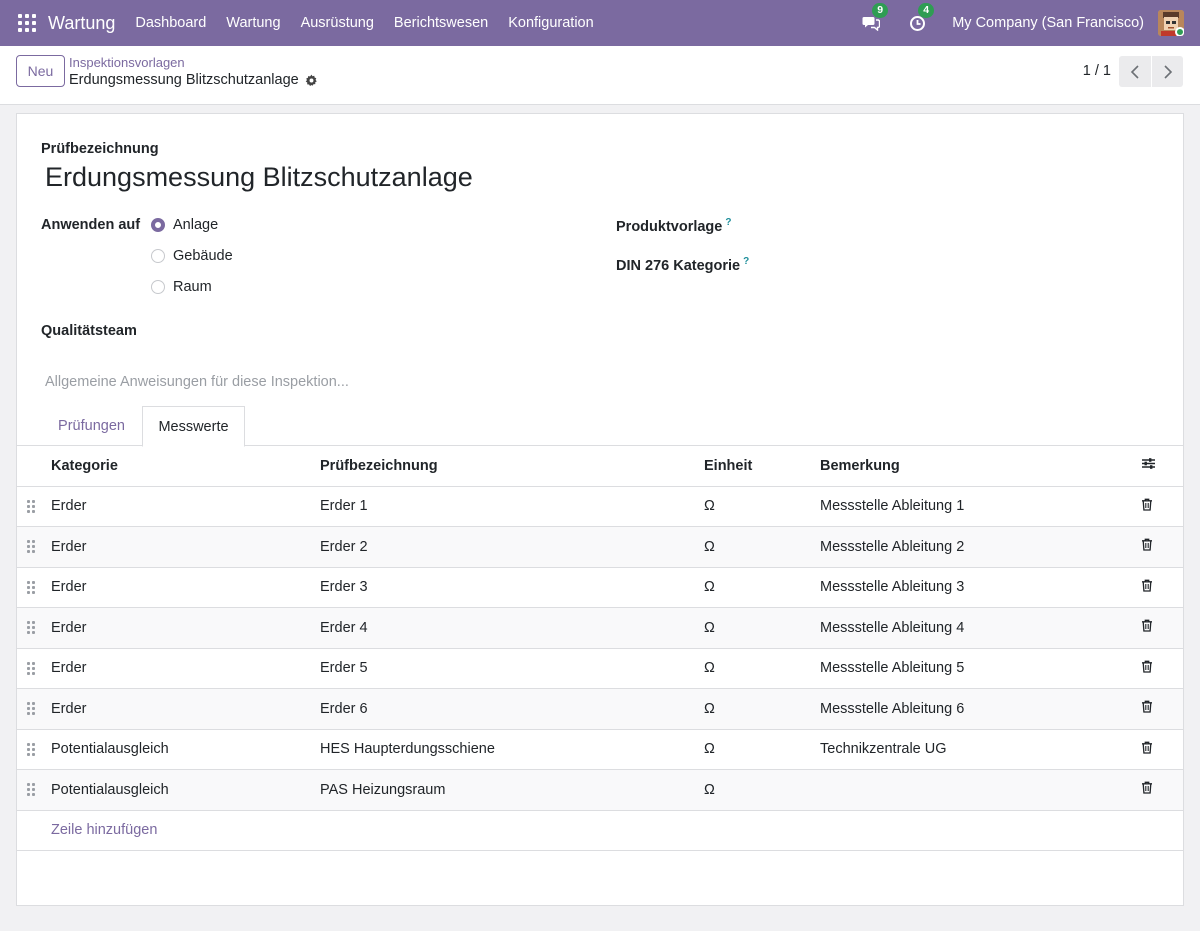  What do you see at coordinates (512, 466) in the screenshot?
I see `column-header-pruefbezeichnung: Prüfbezeichnung` at bounding box center [512, 466].